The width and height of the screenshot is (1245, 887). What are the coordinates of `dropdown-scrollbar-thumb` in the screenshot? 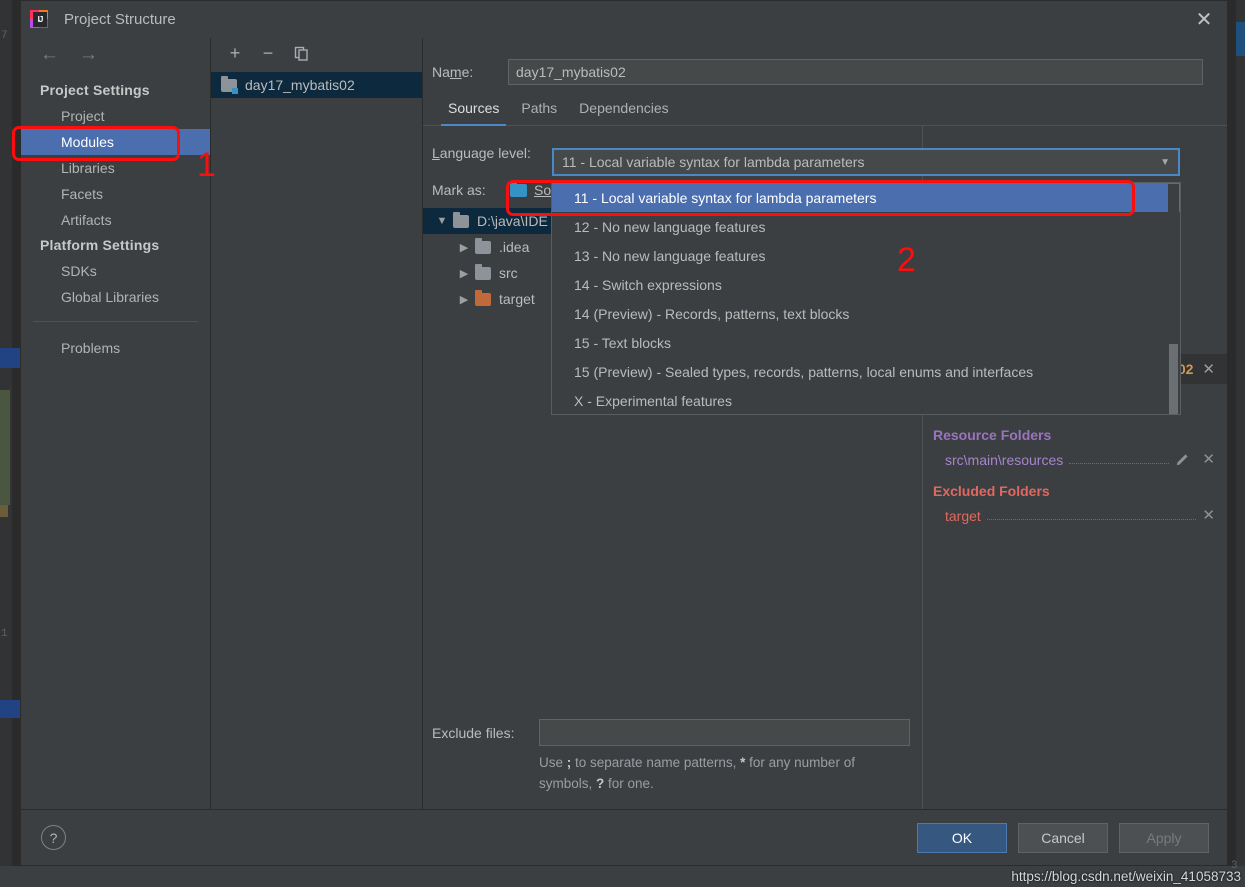 It's located at (1173, 379).